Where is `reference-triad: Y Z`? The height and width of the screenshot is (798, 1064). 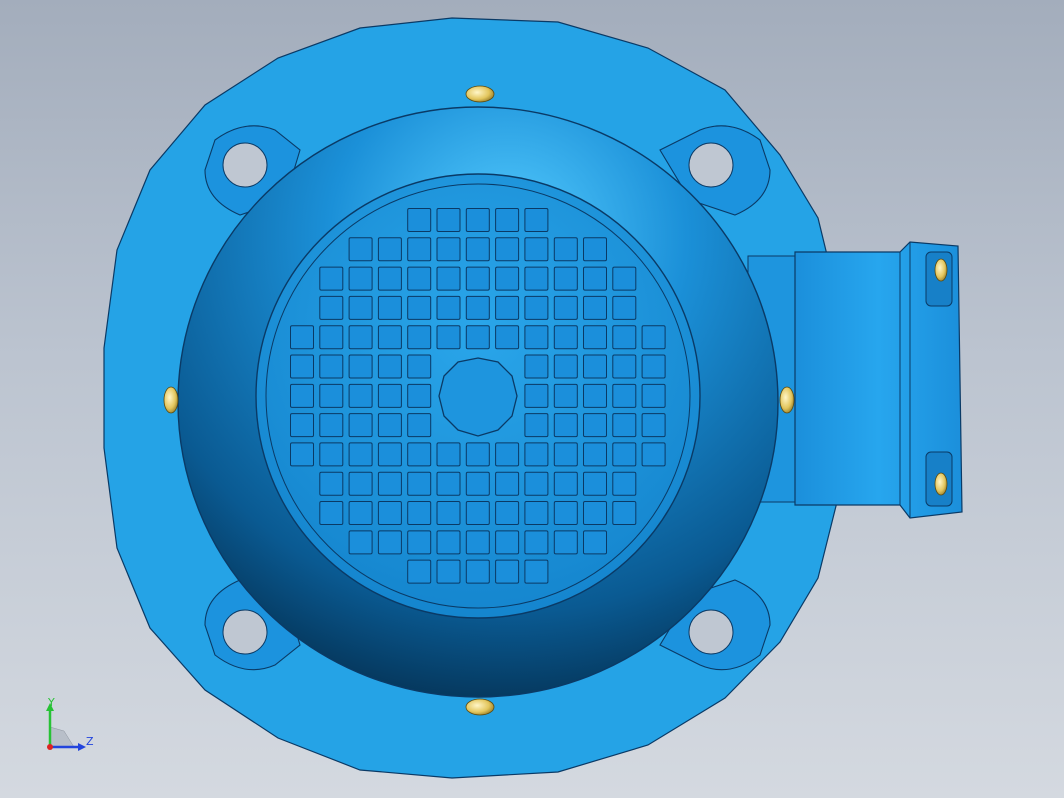
reference-triad: Y Z is located at coordinates (70, 723).